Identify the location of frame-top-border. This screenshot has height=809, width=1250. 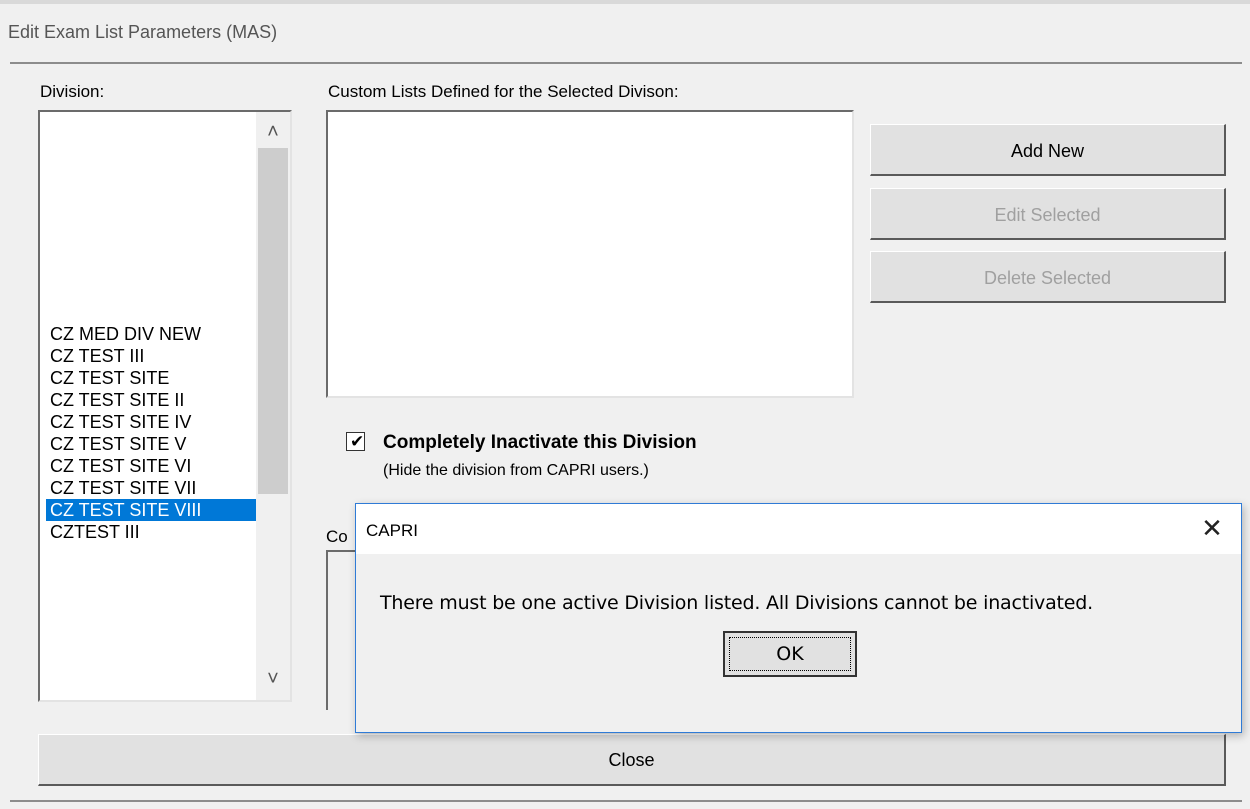
(626, 63).